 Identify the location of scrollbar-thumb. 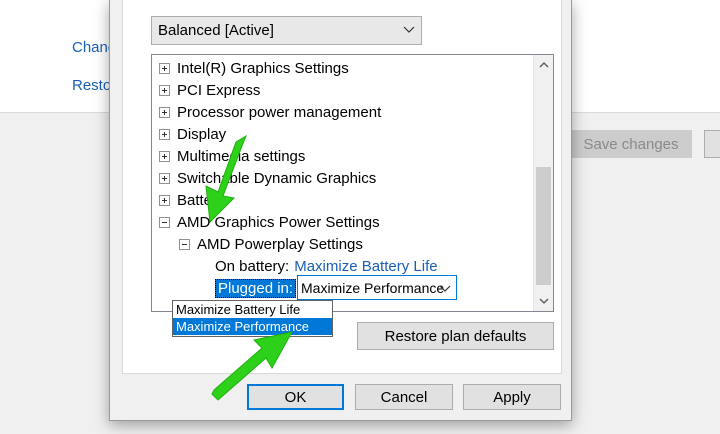
(543, 226).